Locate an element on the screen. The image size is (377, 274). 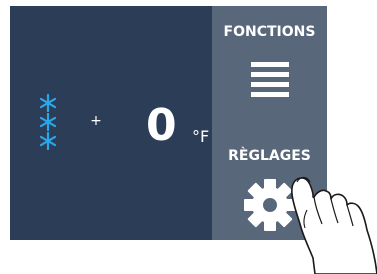
hamburger-menu-icon is located at coordinates (270, 79).